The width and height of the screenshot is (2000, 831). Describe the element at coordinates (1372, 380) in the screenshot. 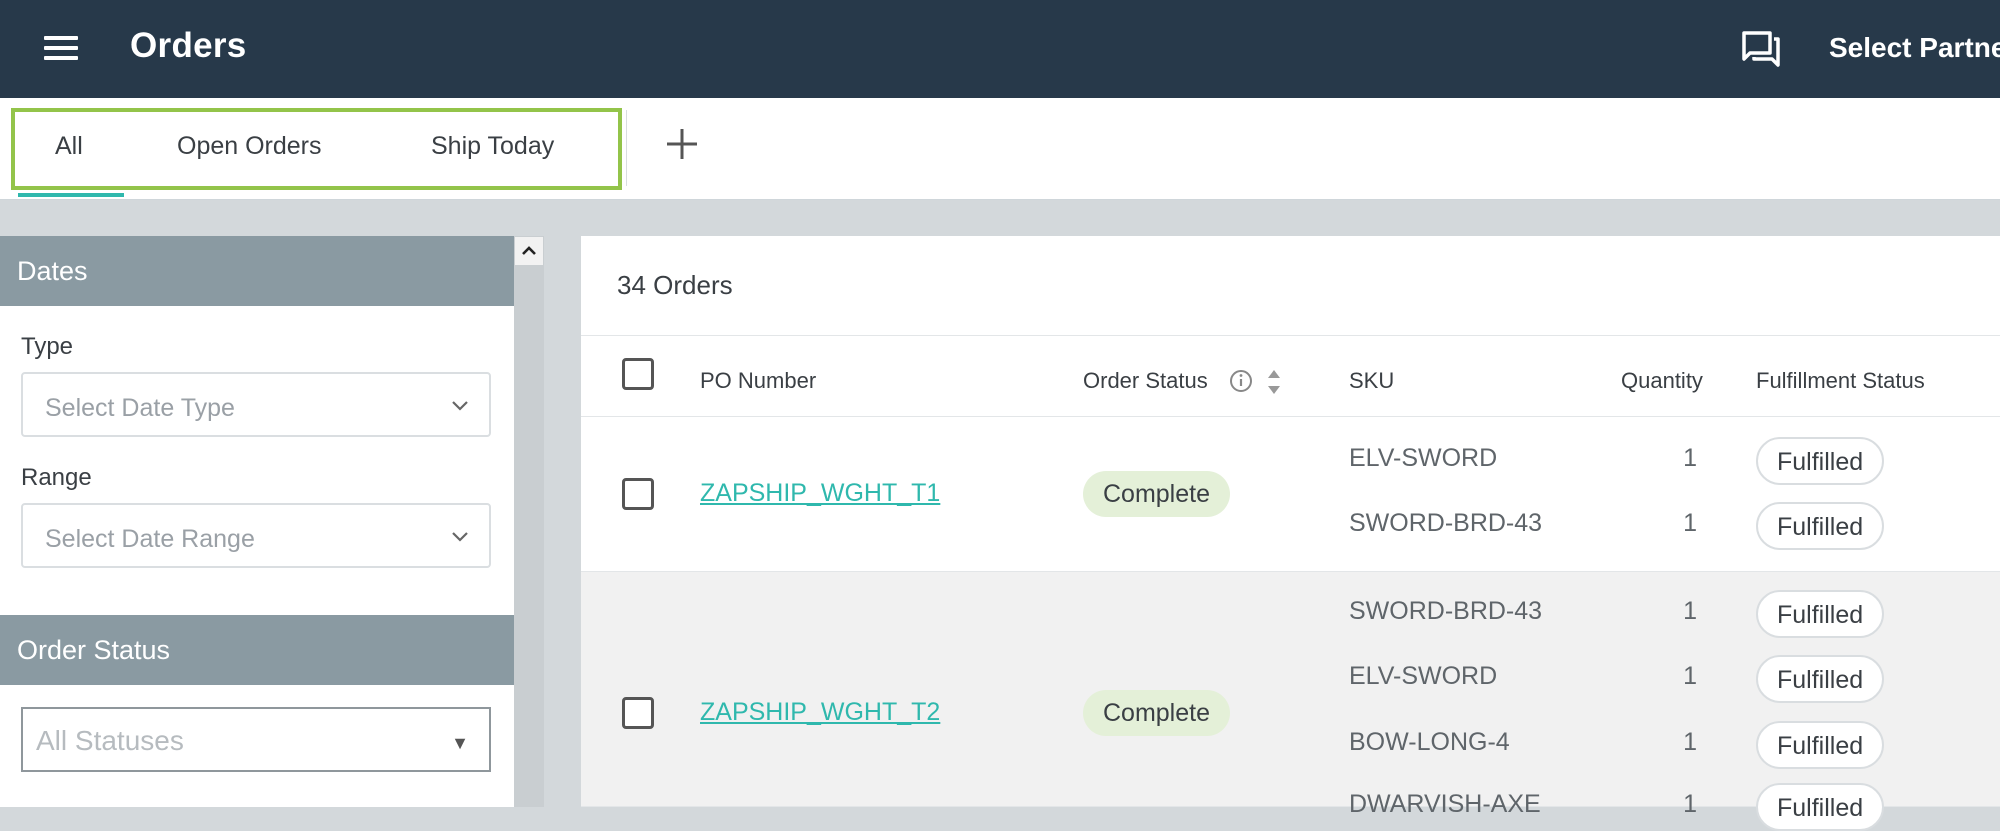

I see `column-sku: SKU` at that location.